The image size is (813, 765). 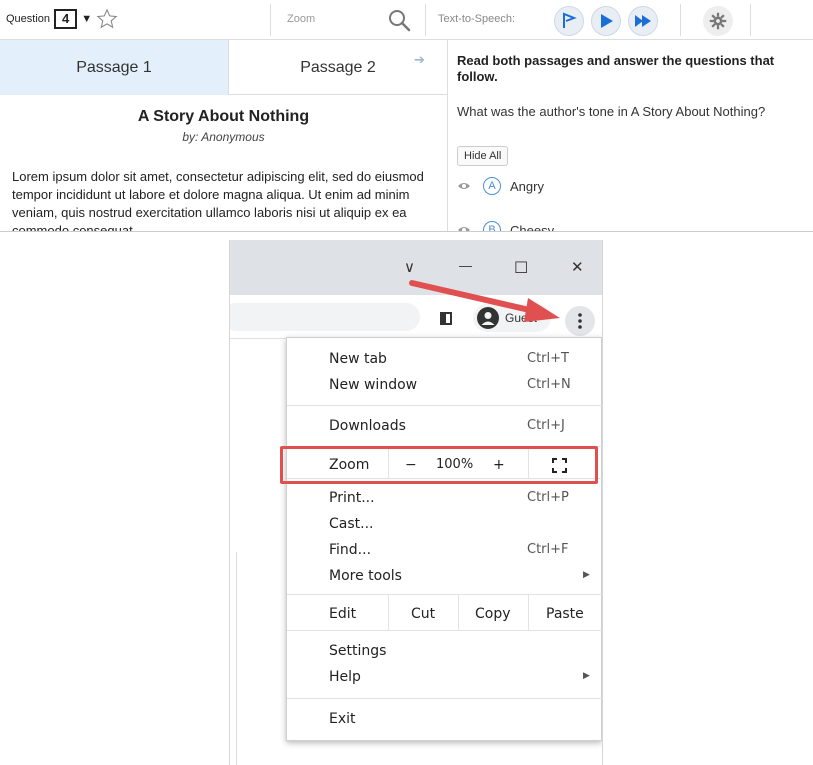 I want to click on gear-icon, so click(x=718, y=21).